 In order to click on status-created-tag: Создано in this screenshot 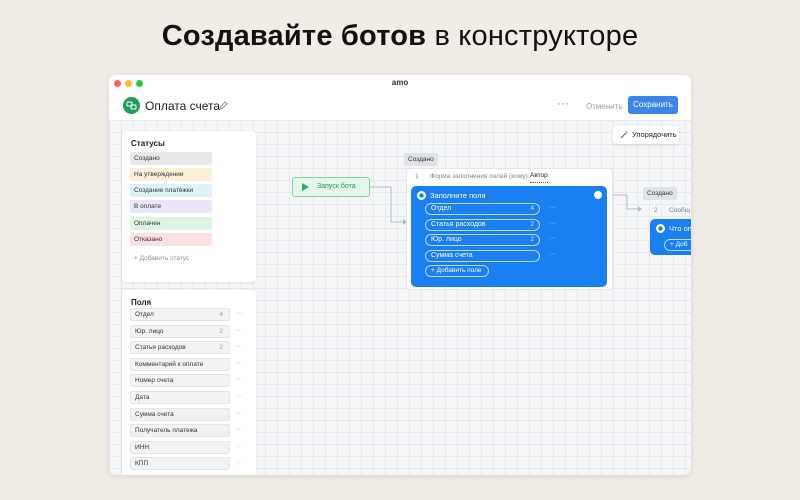, I will do `click(421, 159)`.